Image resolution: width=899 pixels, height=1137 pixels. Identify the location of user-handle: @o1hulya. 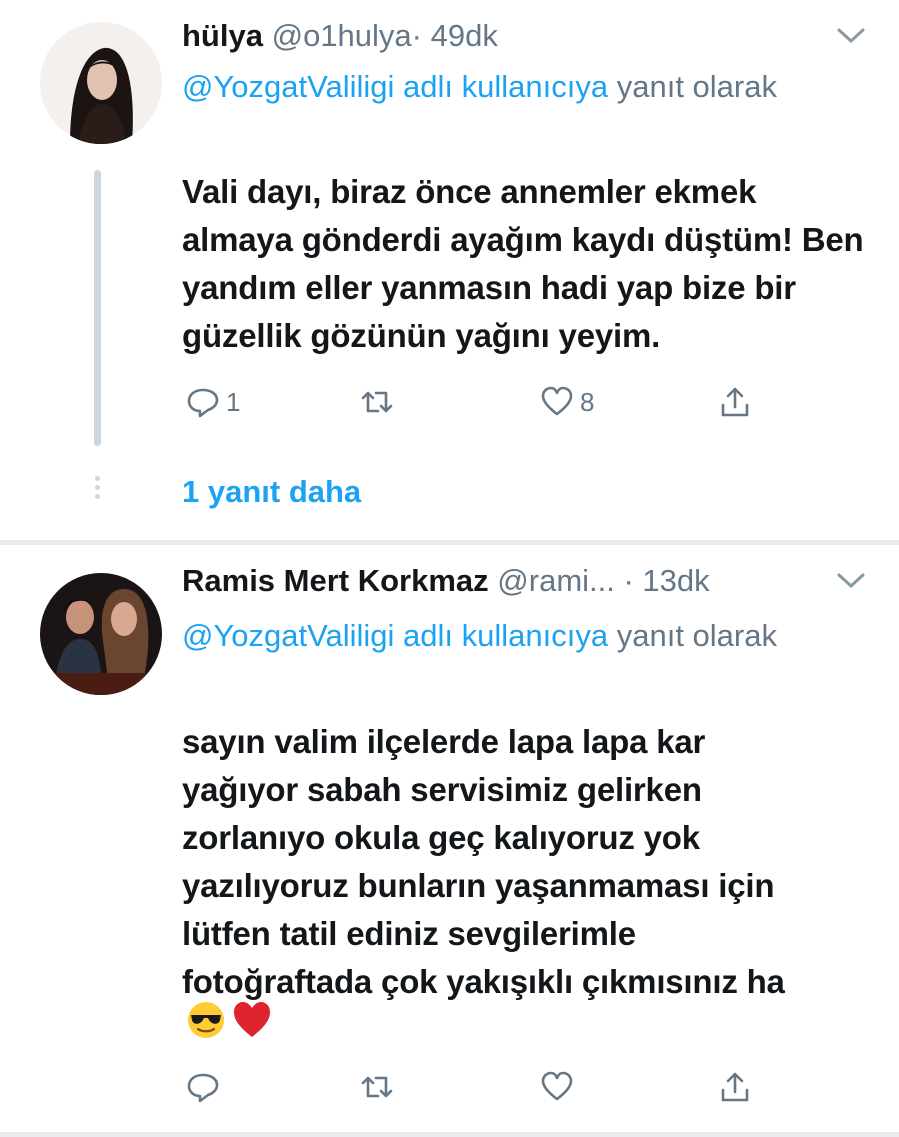
(342, 35).